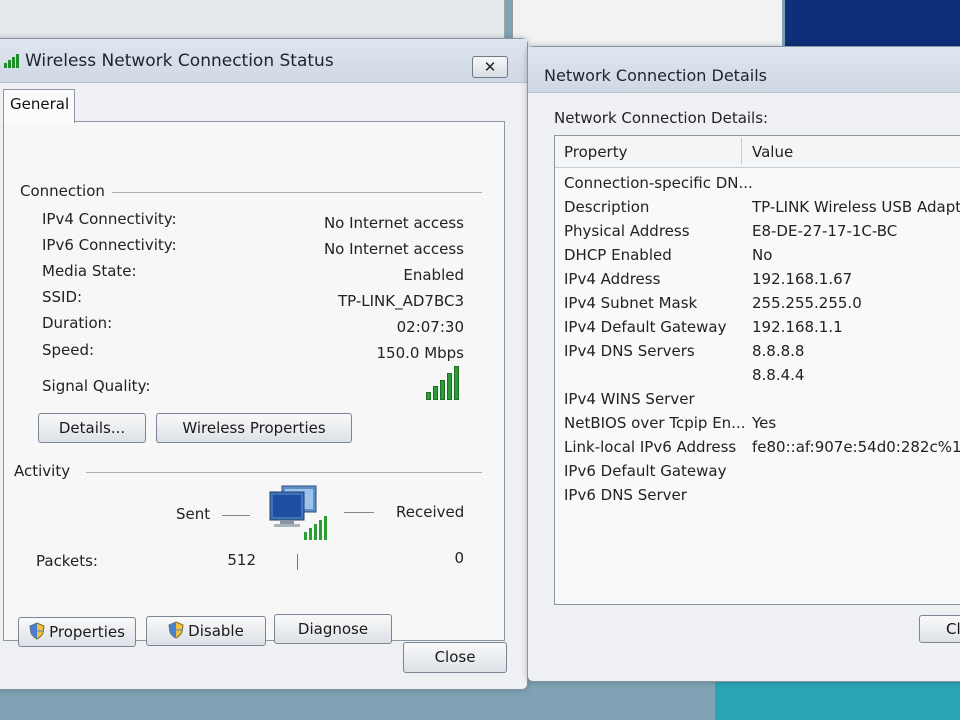  I want to click on details-list-label: Network Connection Details:, so click(661, 118).